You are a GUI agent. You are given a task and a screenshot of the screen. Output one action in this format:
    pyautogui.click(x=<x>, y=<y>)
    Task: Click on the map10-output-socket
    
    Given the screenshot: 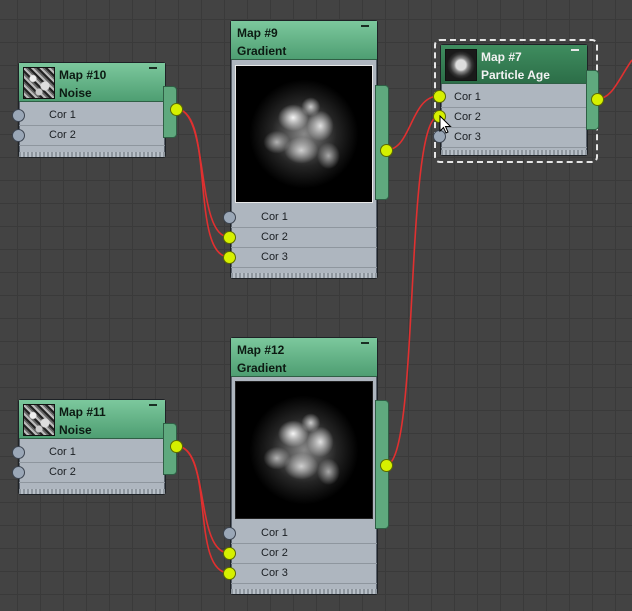 What is the action you would take?
    pyautogui.click(x=176, y=109)
    